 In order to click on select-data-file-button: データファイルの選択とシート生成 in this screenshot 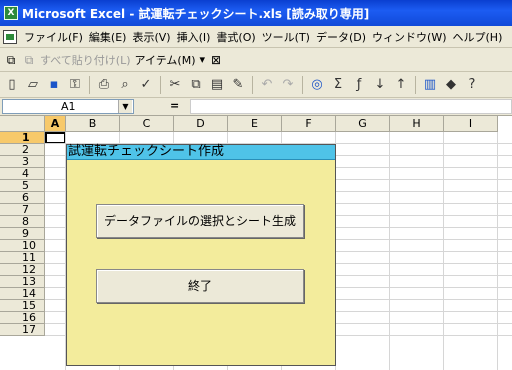, I will do `click(200, 221)`.